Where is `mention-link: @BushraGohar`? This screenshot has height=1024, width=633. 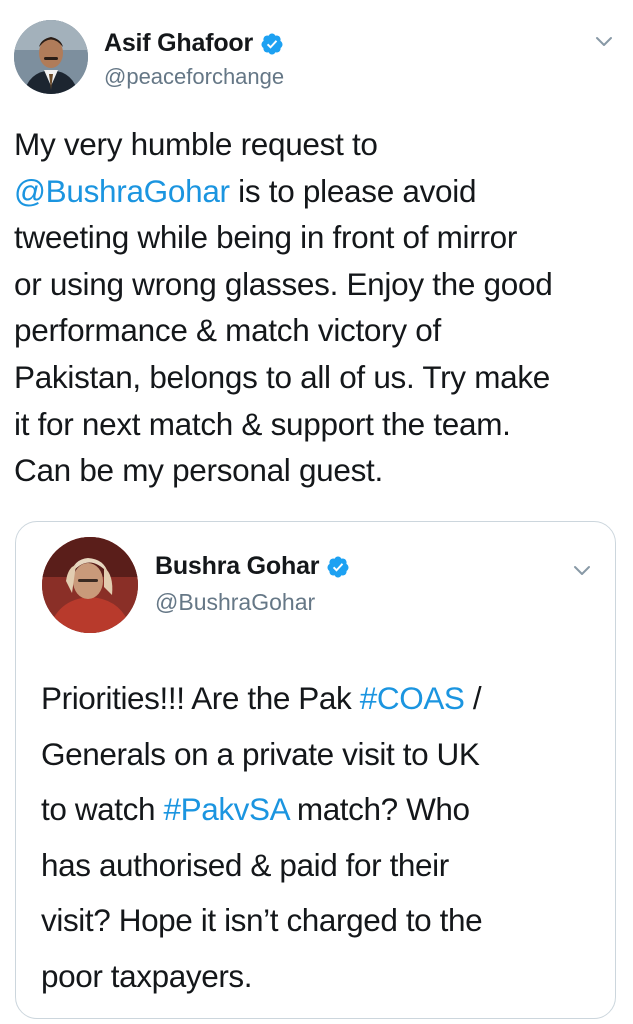
mention-link: @BushraGohar is located at coordinates (122, 191).